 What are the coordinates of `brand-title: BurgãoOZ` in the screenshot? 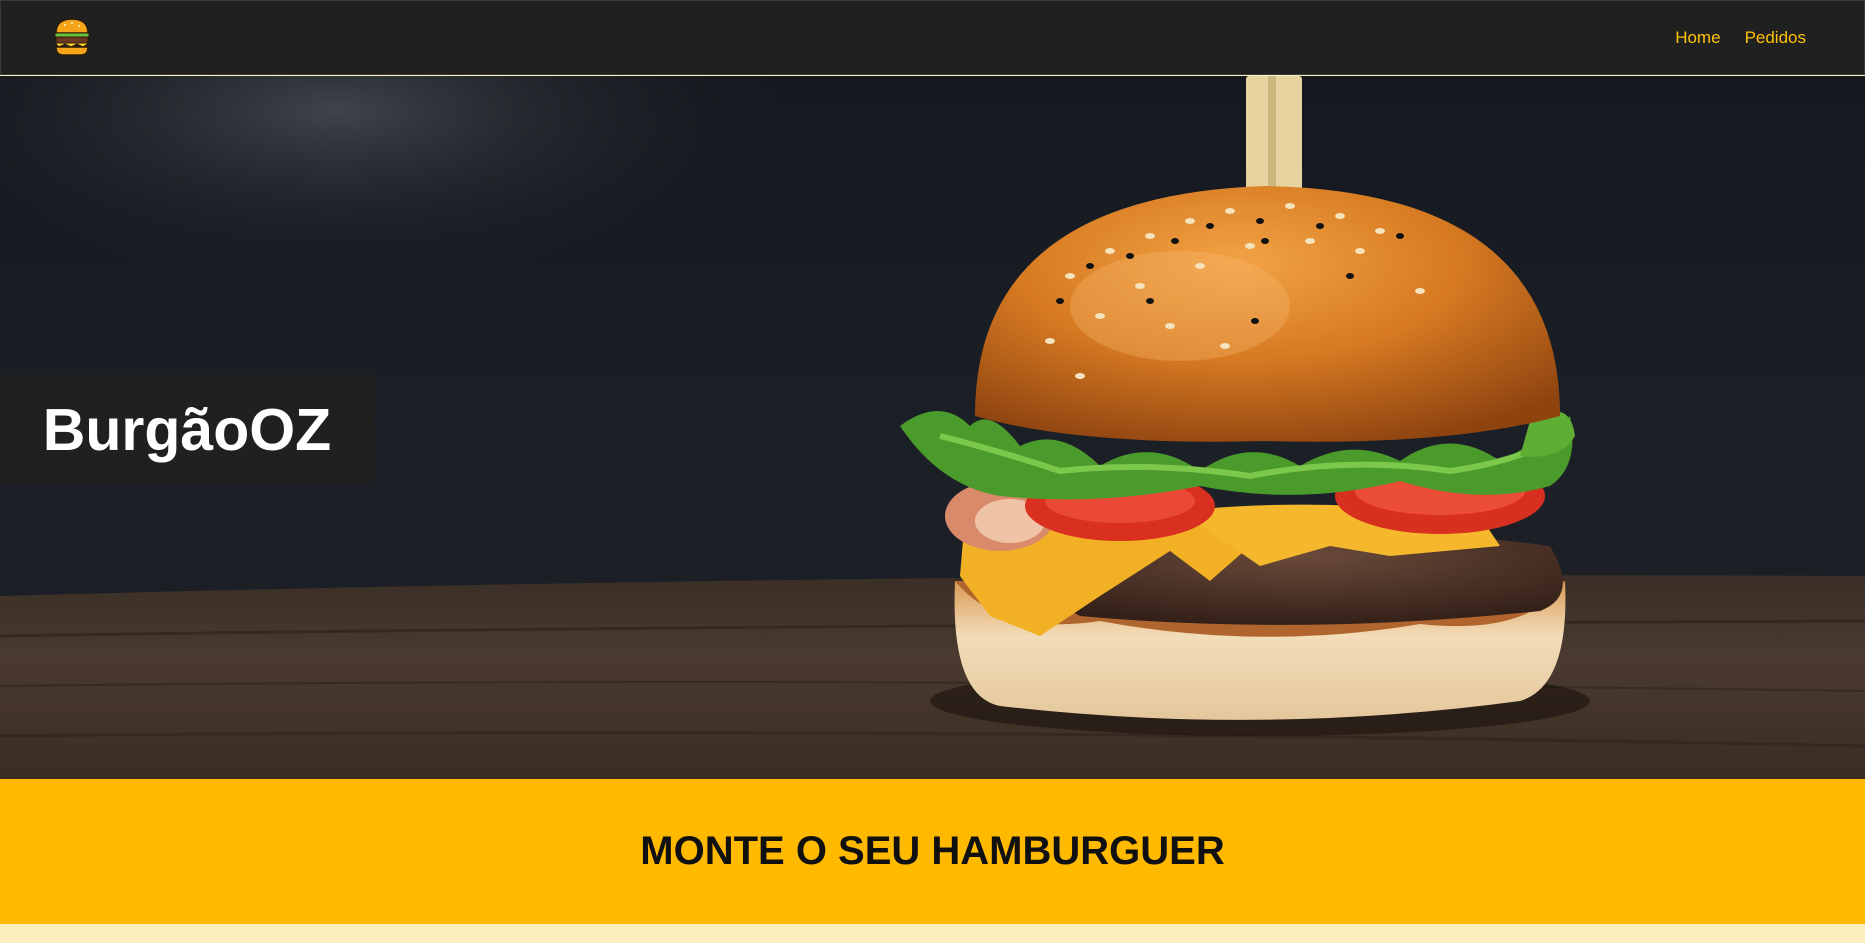 It's located at (187, 430).